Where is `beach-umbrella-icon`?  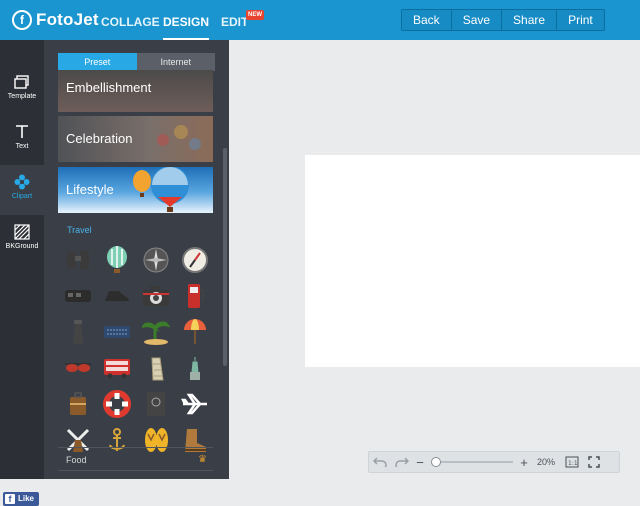 beach-umbrella-icon is located at coordinates (195, 332).